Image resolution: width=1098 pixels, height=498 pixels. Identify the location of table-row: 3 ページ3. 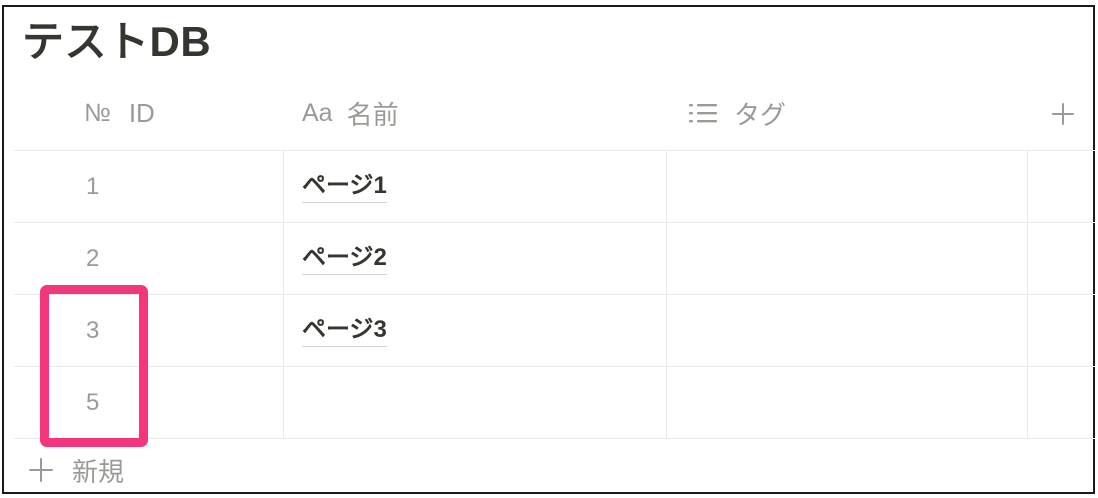
(554, 331).